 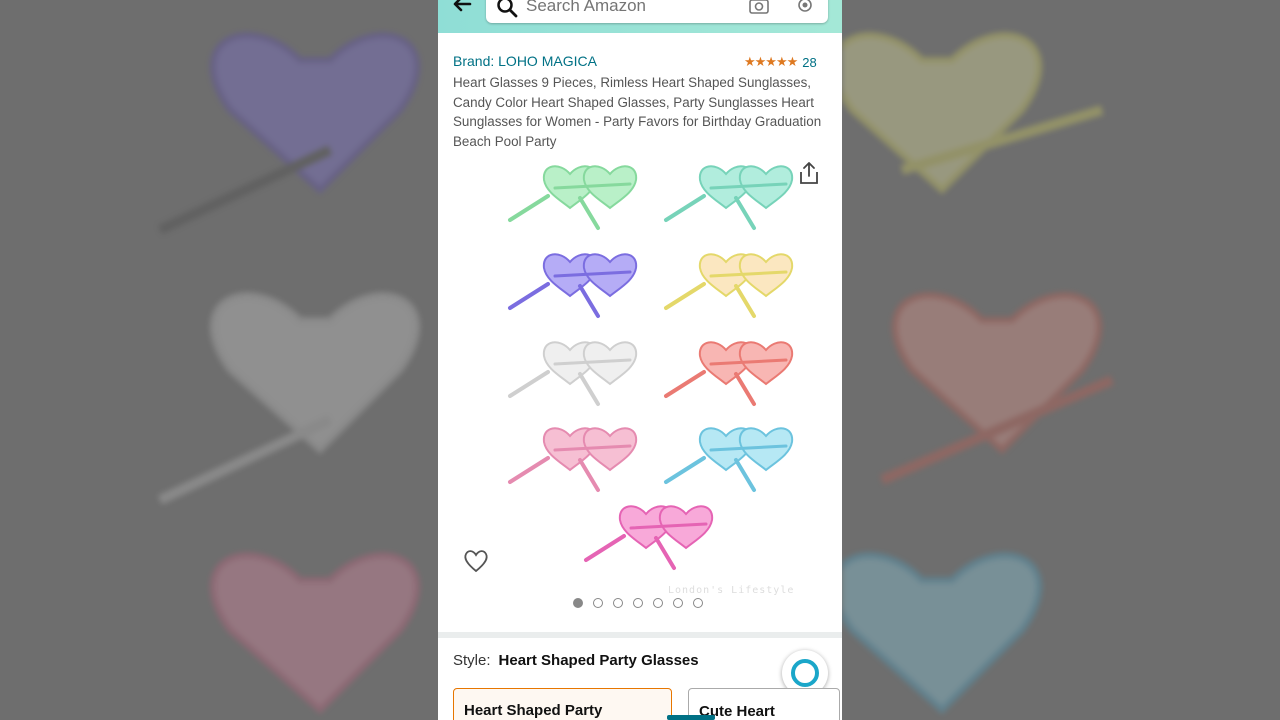 I want to click on heart-icon, so click(x=476, y=561).